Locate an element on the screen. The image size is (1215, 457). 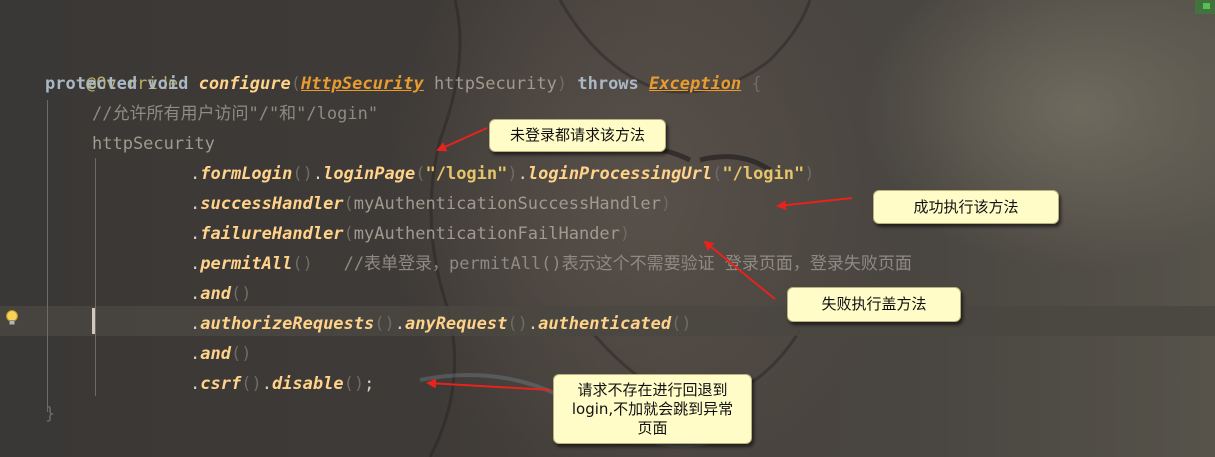
arrow-success is located at coordinates (814, 204).